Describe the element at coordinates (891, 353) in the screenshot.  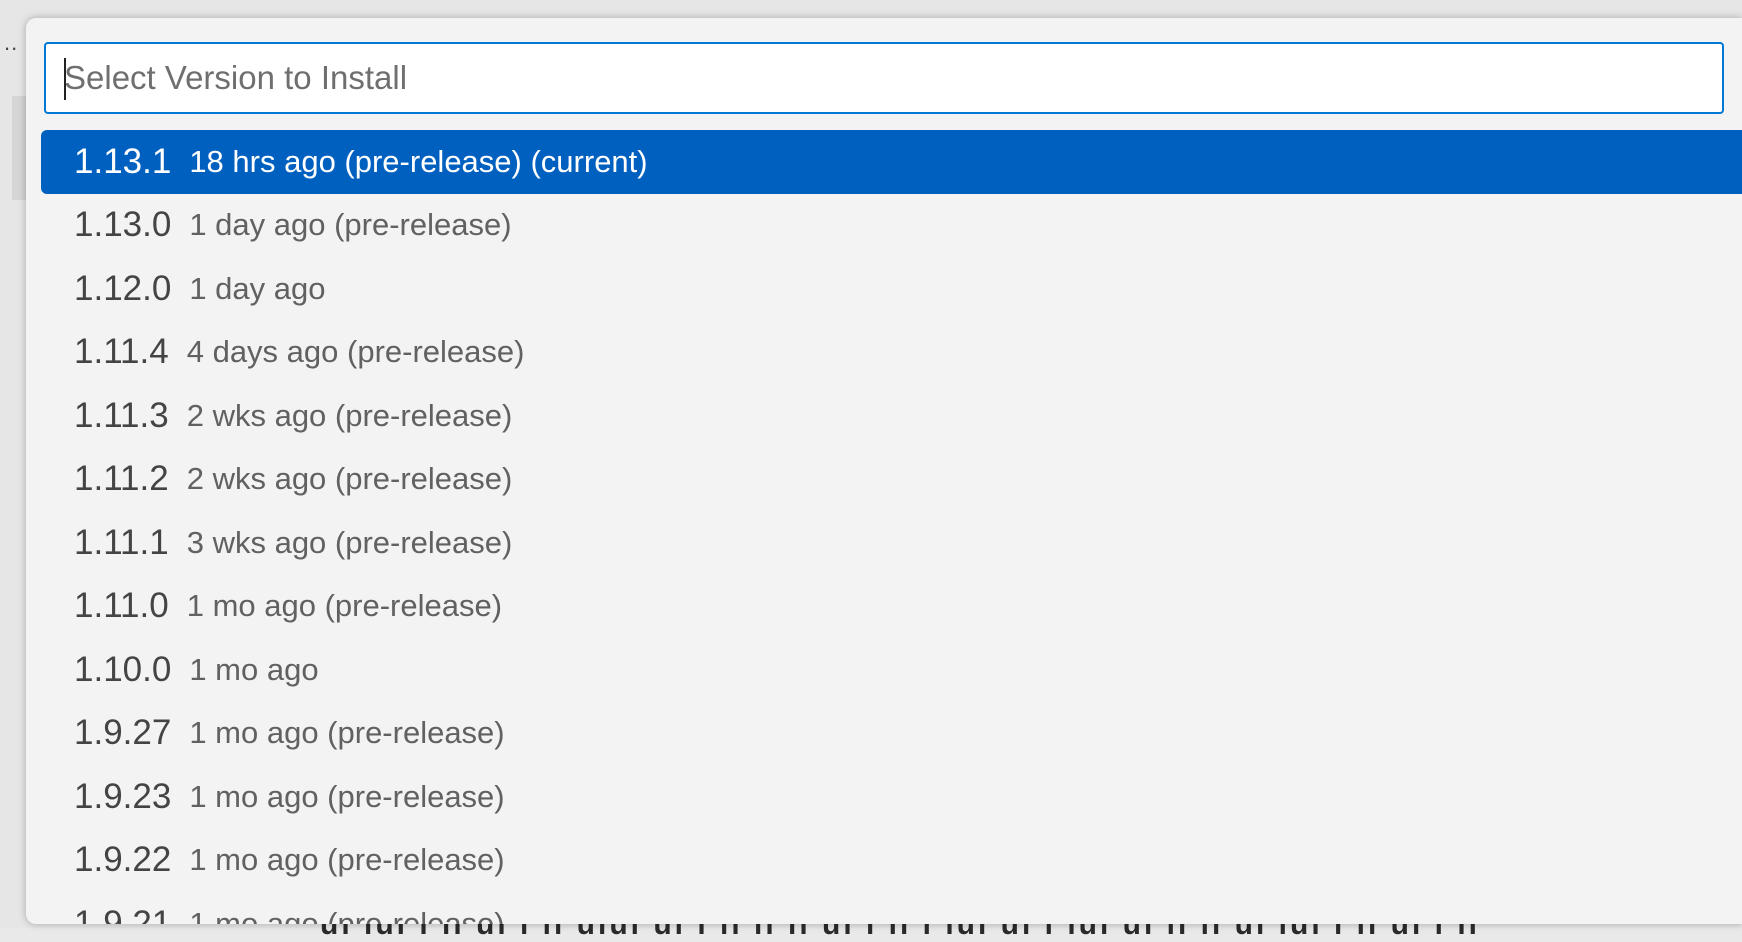
I see `version-item: 1.11.4 4 days ago (pre-release)` at that location.